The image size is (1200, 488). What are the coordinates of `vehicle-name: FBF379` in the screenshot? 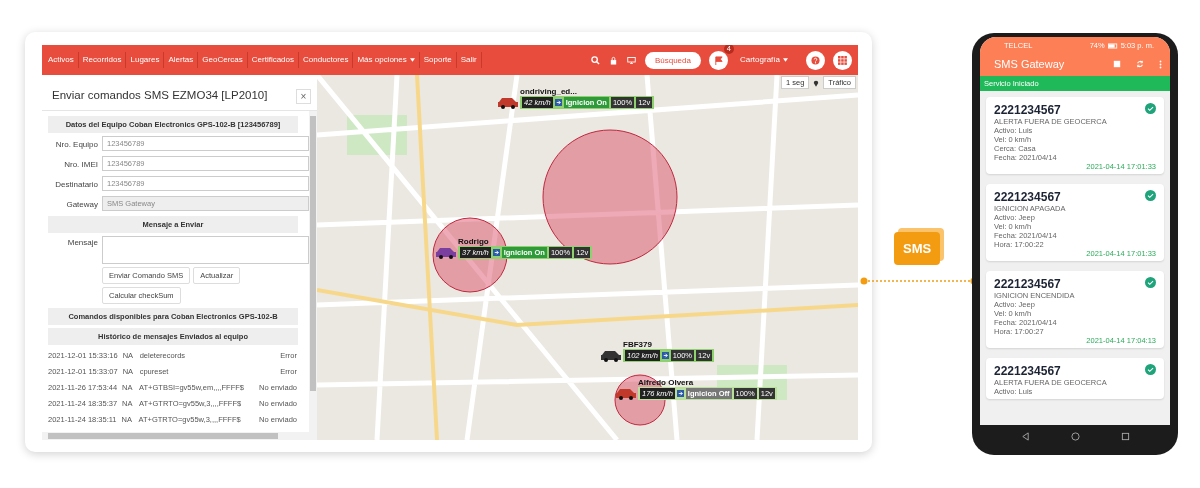 It's located at (638, 344).